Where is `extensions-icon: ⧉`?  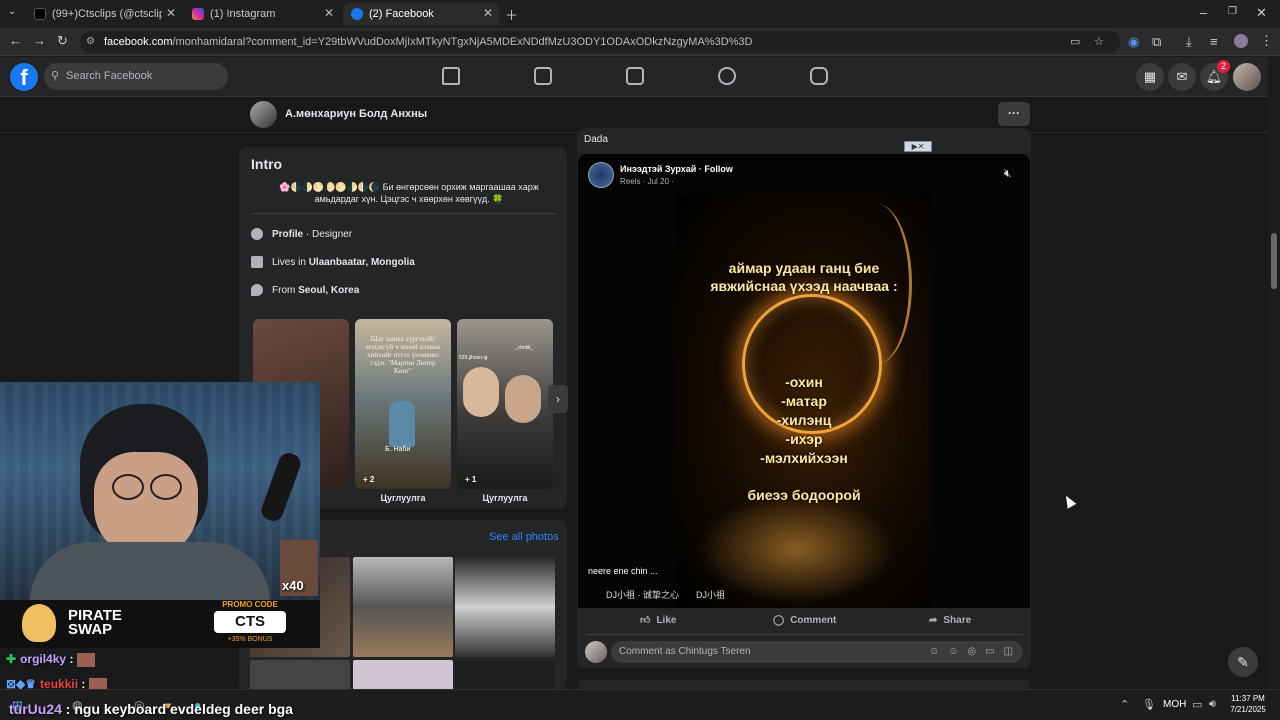
extensions-icon: ⧉ is located at coordinates (1156, 42).